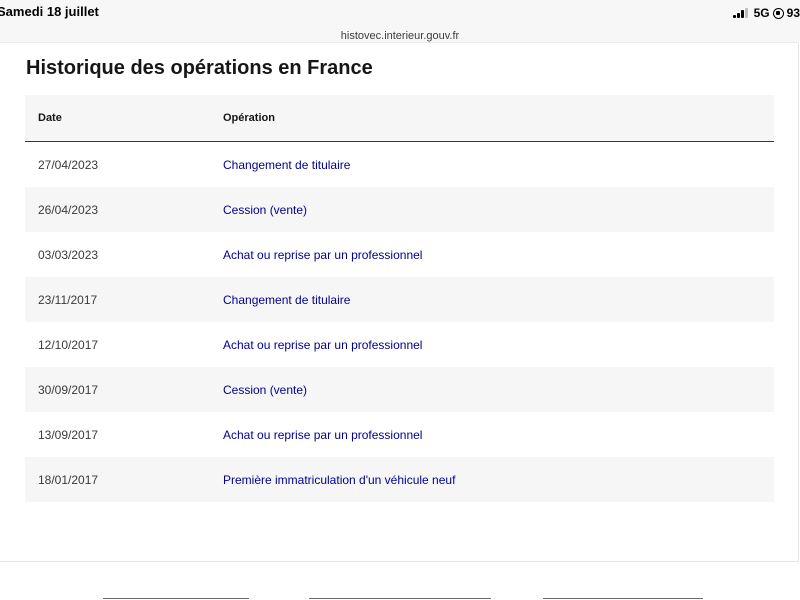 The width and height of the screenshot is (800, 600). What do you see at coordinates (761, 13) in the screenshot?
I see `network-type: 5G` at bounding box center [761, 13].